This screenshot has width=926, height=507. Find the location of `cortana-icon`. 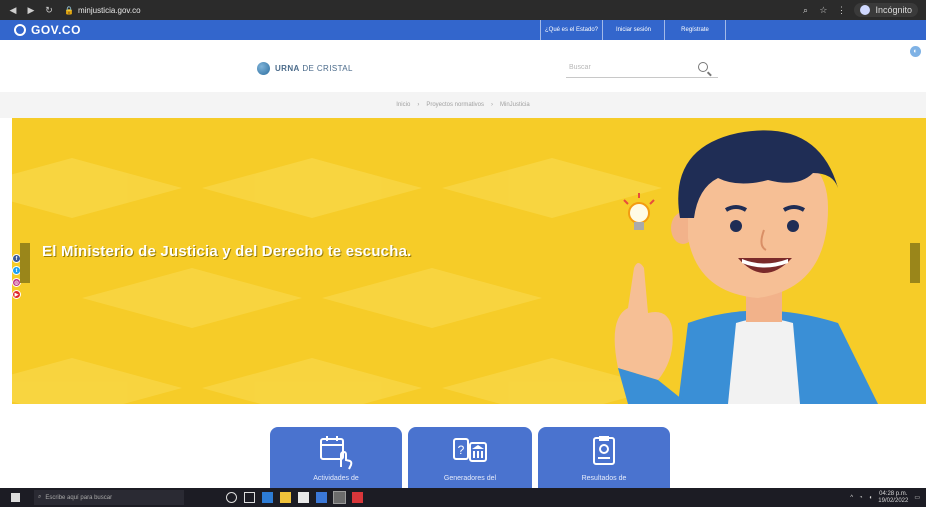

cortana-icon is located at coordinates (231, 497).